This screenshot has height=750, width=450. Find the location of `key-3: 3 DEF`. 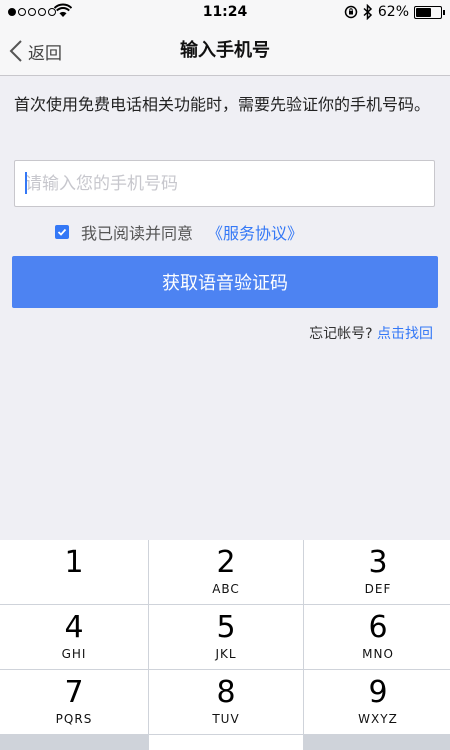

key-3: 3 DEF is located at coordinates (377, 572).